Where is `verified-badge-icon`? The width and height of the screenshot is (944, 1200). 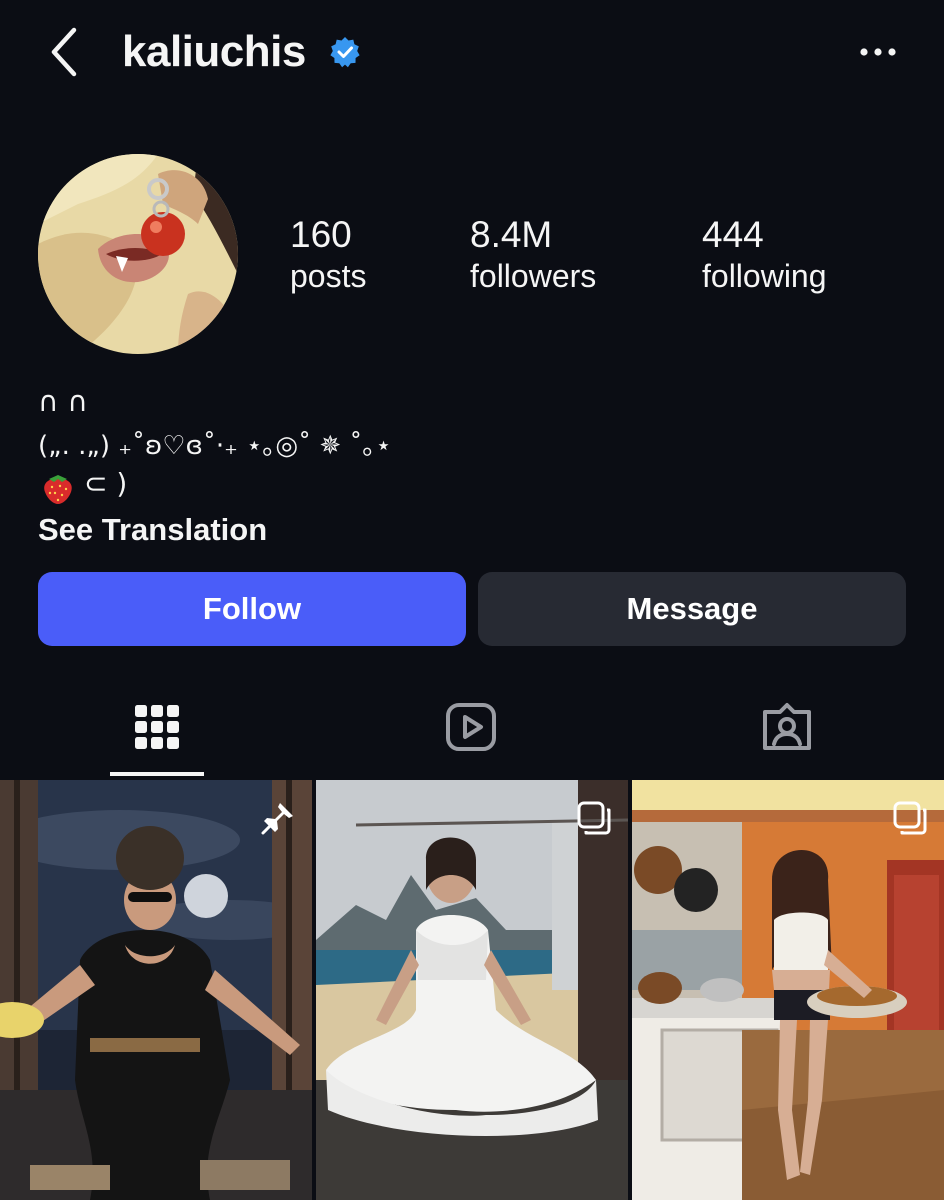 verified-badge-icon is located at coordinates (345, 52).